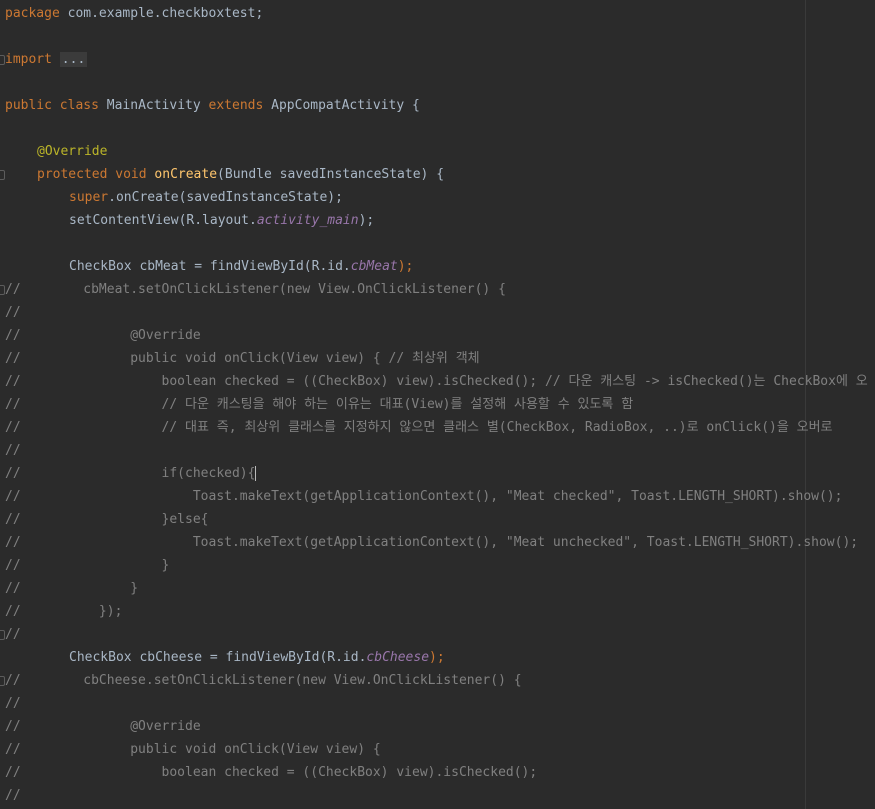  Describe the element at coordinates (405, 266) in the screenshot. I see `cbmeat-post: );` at that location.